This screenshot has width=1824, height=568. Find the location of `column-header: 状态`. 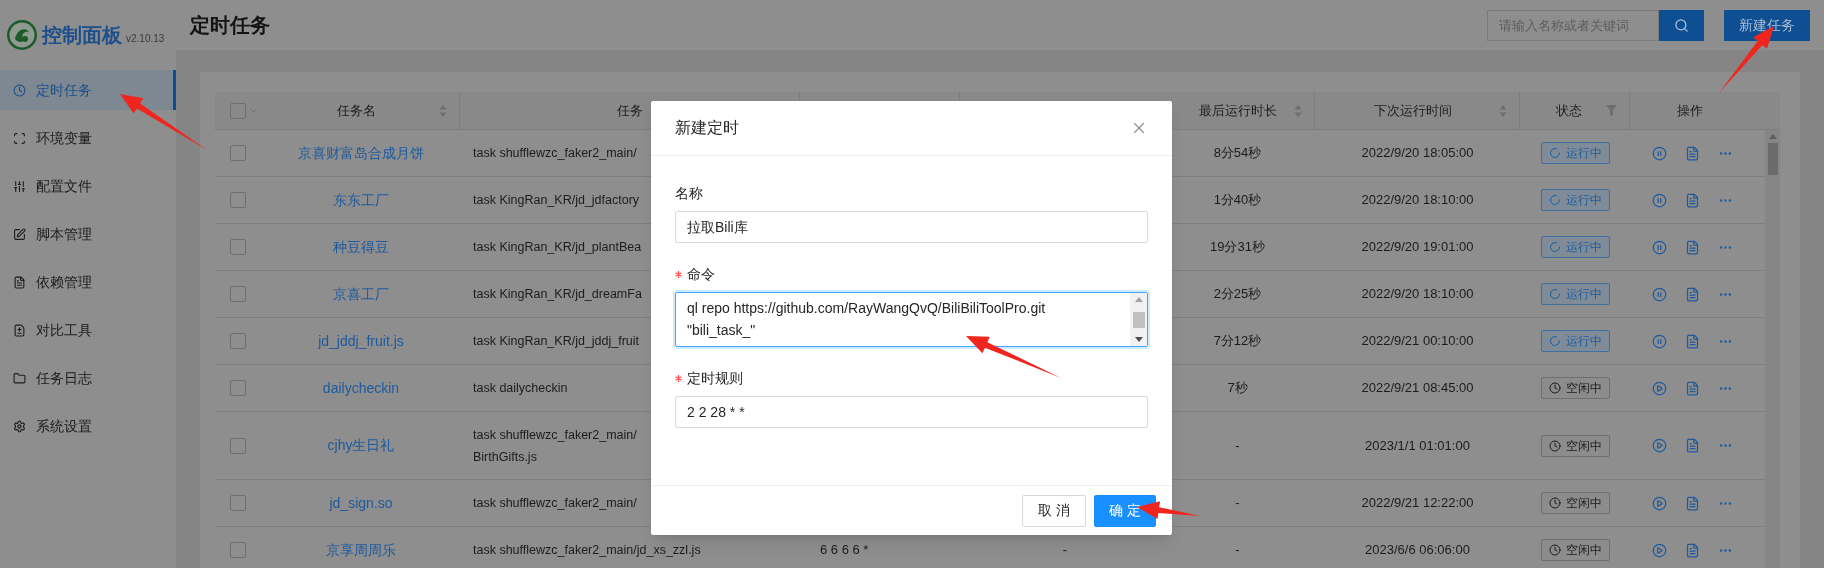

column-header: 状态 is located at coordinates (1569, 110).